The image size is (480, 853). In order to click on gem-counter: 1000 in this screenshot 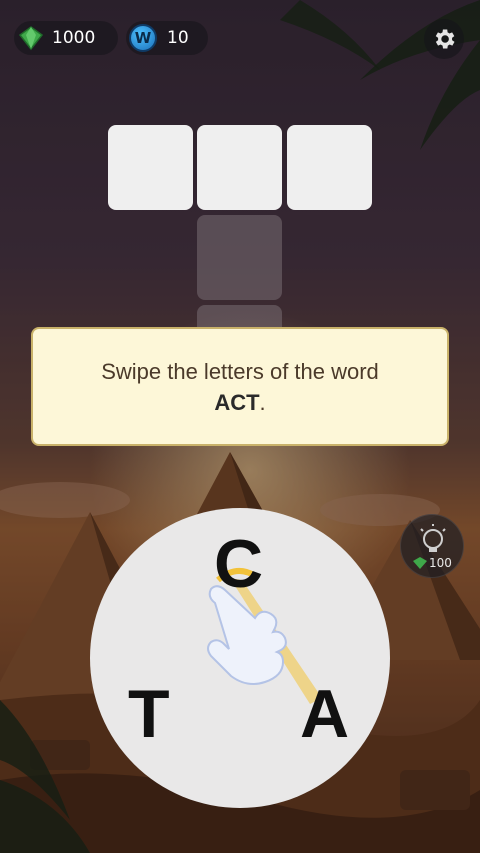, I will do `click(66, 38)`.